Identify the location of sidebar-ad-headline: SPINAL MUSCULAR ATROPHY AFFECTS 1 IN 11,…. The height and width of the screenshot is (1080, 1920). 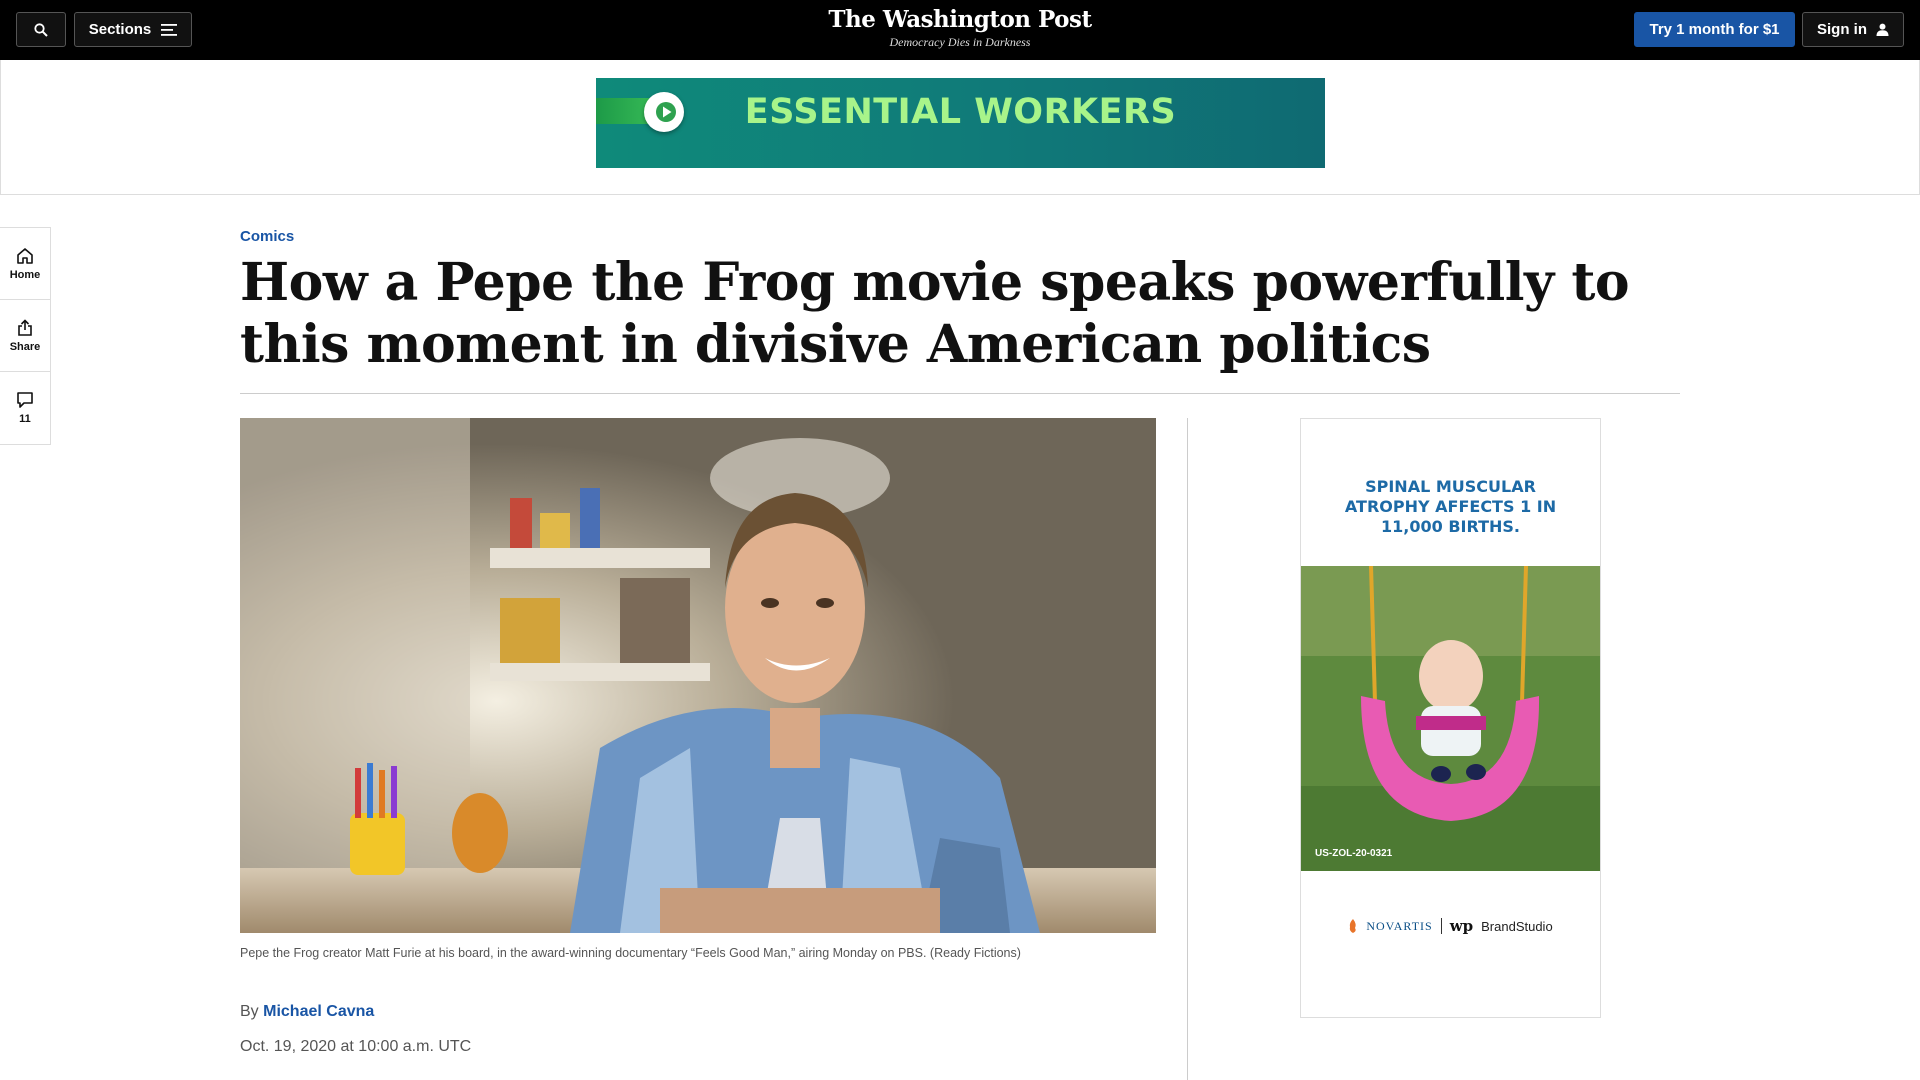
(1450, 507).